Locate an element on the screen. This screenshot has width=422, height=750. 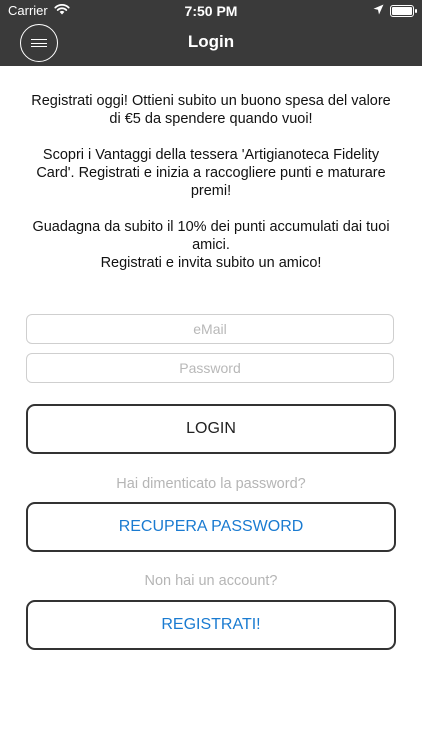
page-title: Login is located at coordinates (211, 41).